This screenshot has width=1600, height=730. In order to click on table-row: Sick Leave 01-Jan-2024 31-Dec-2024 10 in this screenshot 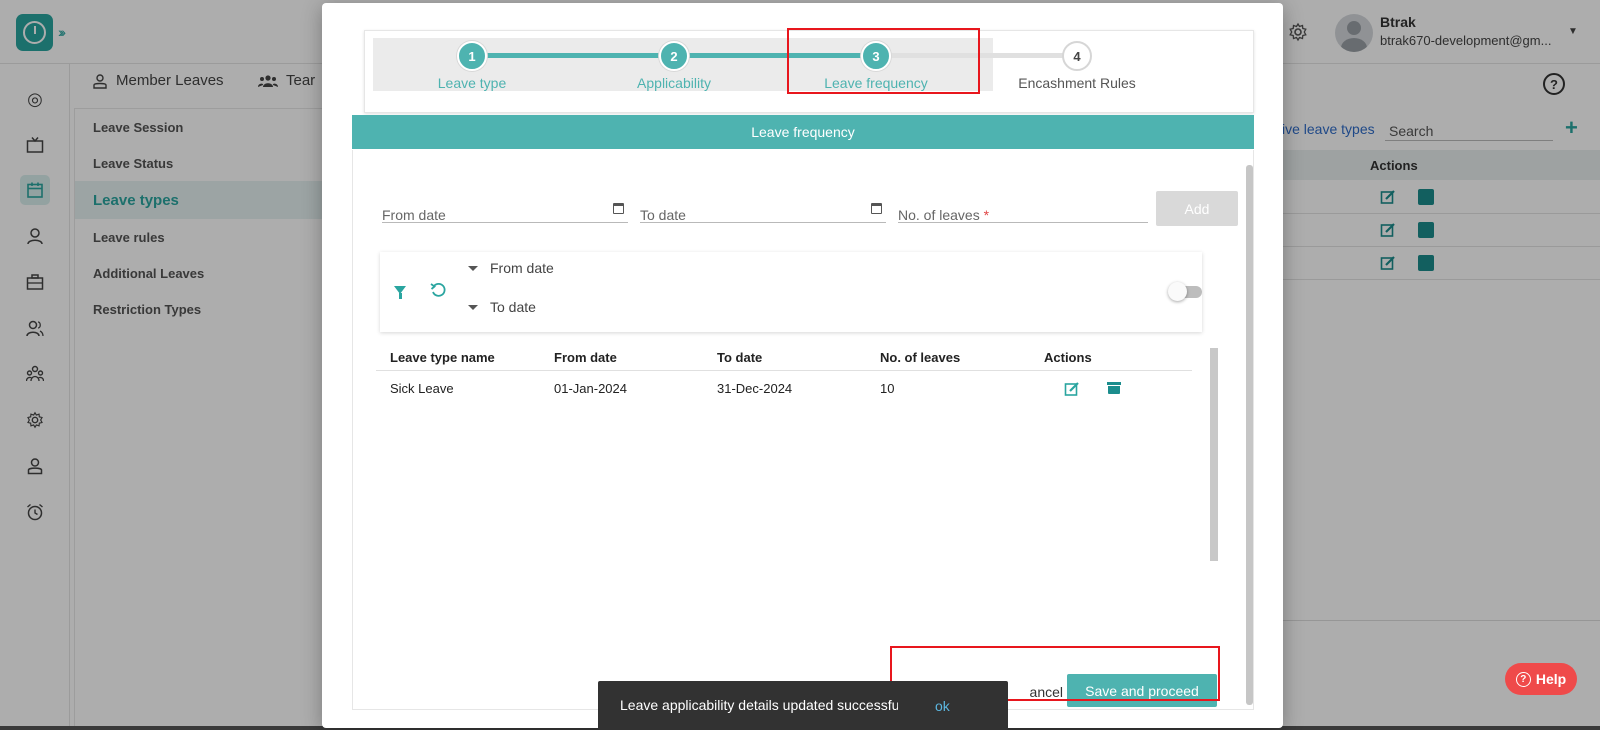, I will do `click(784, 388)`.